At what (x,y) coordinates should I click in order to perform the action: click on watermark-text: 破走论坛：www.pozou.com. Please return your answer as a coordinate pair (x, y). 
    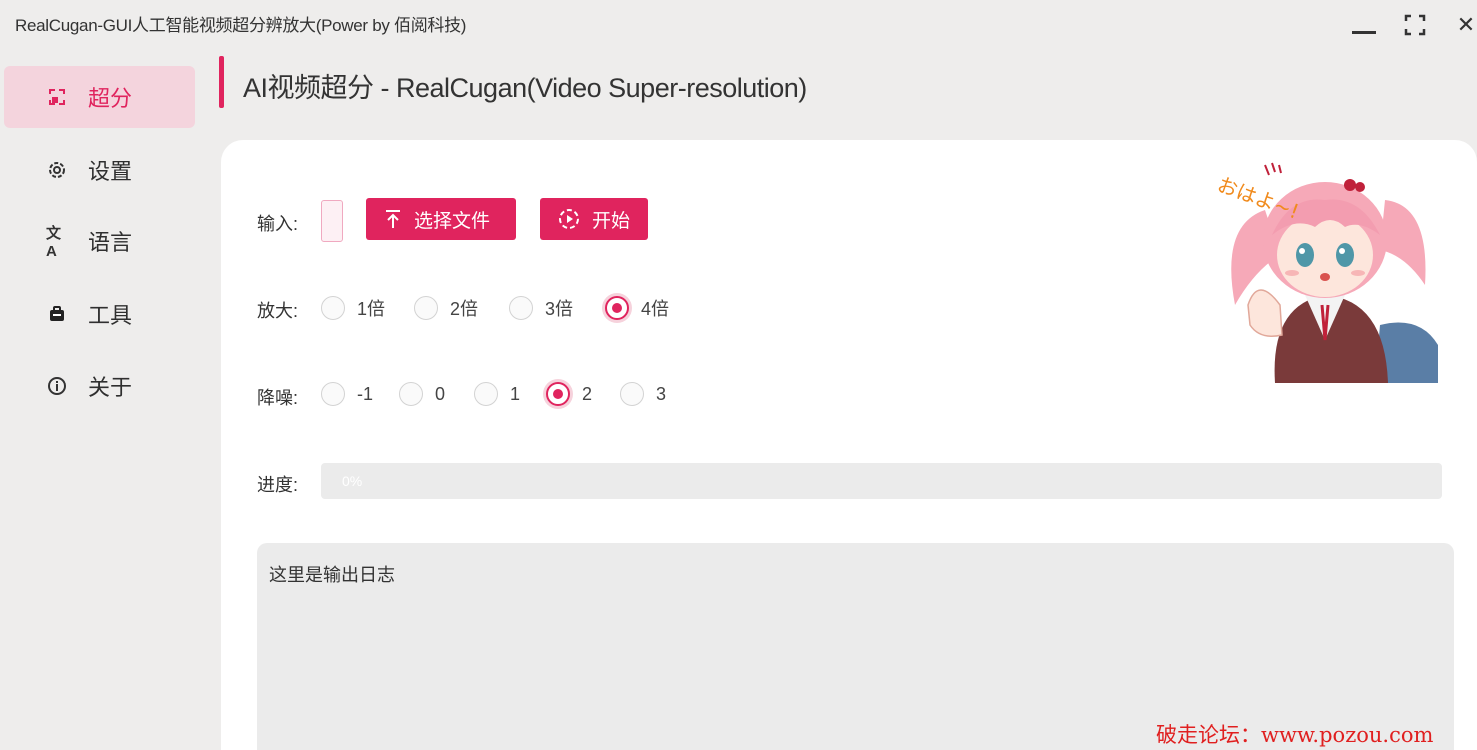
    Looking at the image, I should click on (1295, 735).